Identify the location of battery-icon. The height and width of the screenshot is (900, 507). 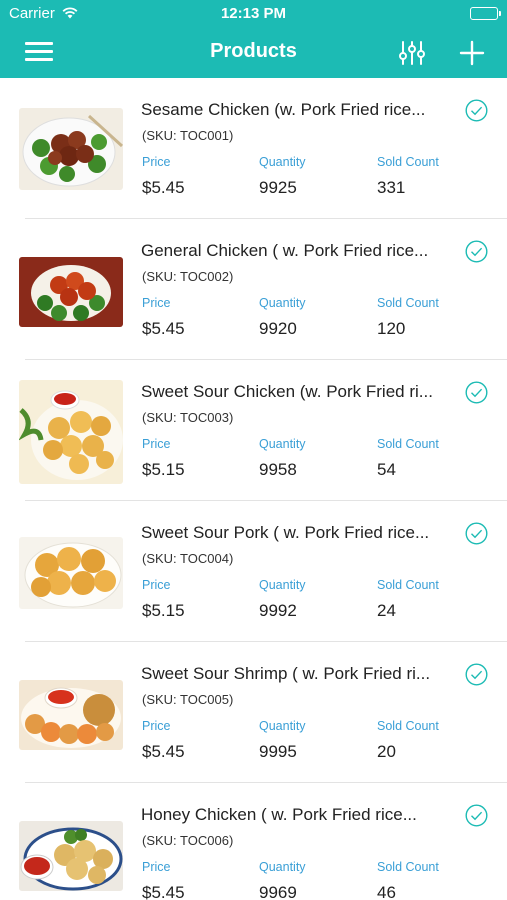
(485, 13).